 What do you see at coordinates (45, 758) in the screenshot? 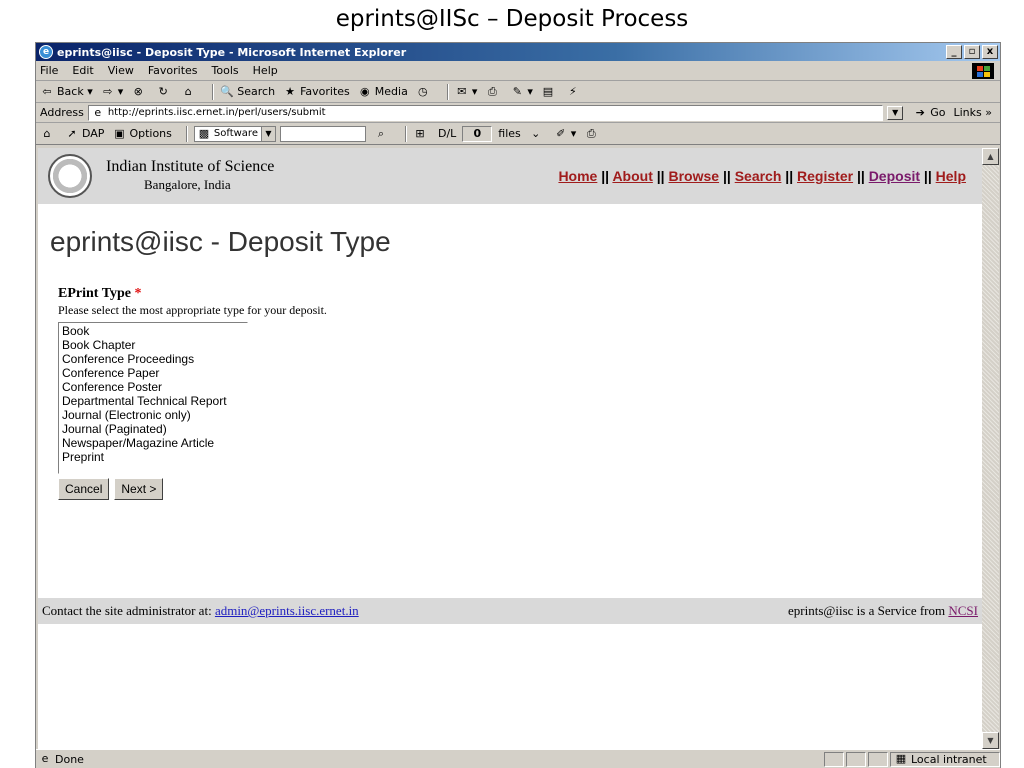
I see `page-done-icon: e` at bounding box center [45, 758].